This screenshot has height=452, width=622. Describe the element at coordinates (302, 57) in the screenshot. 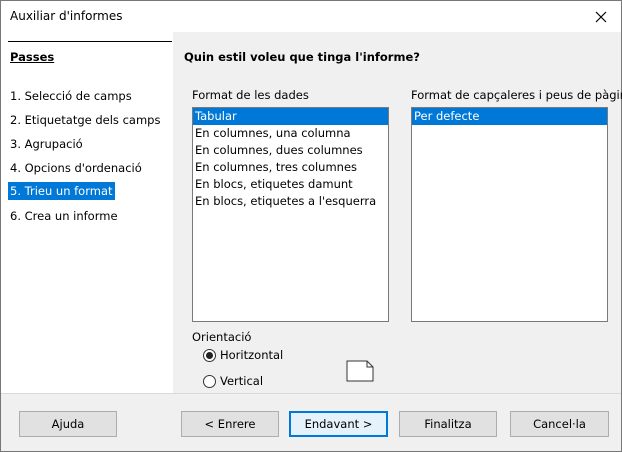

I see `page-heading: Quin estil voleu que tinga l'informe?` at that location.